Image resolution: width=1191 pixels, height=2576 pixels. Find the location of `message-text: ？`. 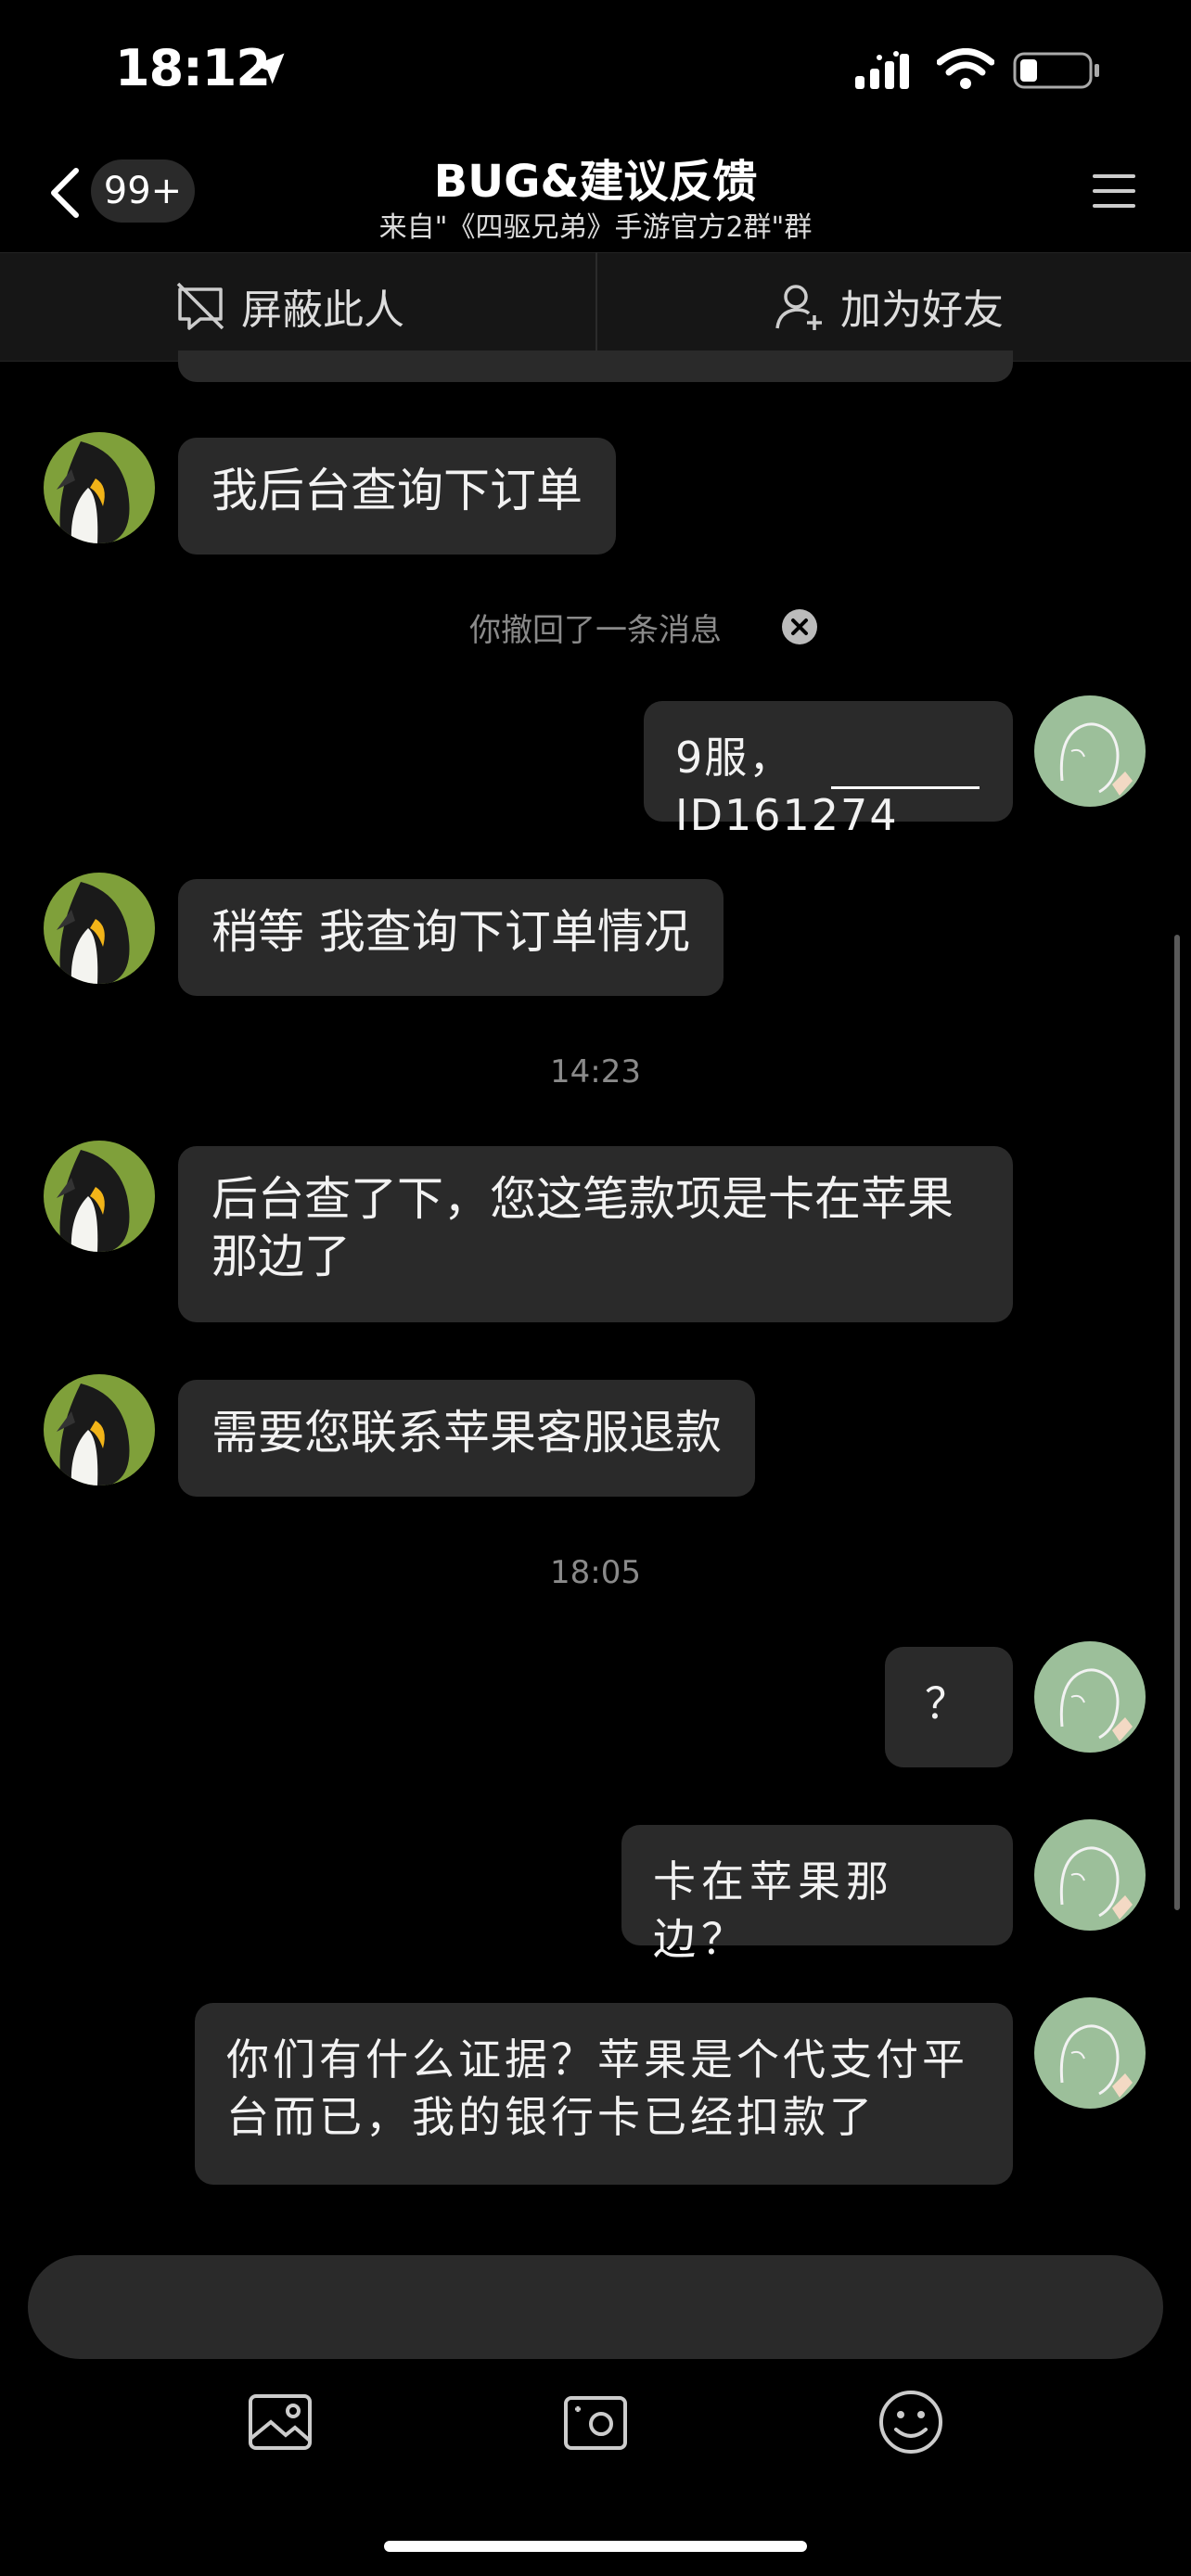

message-text: ？ is located at coordinates (949, 1703).